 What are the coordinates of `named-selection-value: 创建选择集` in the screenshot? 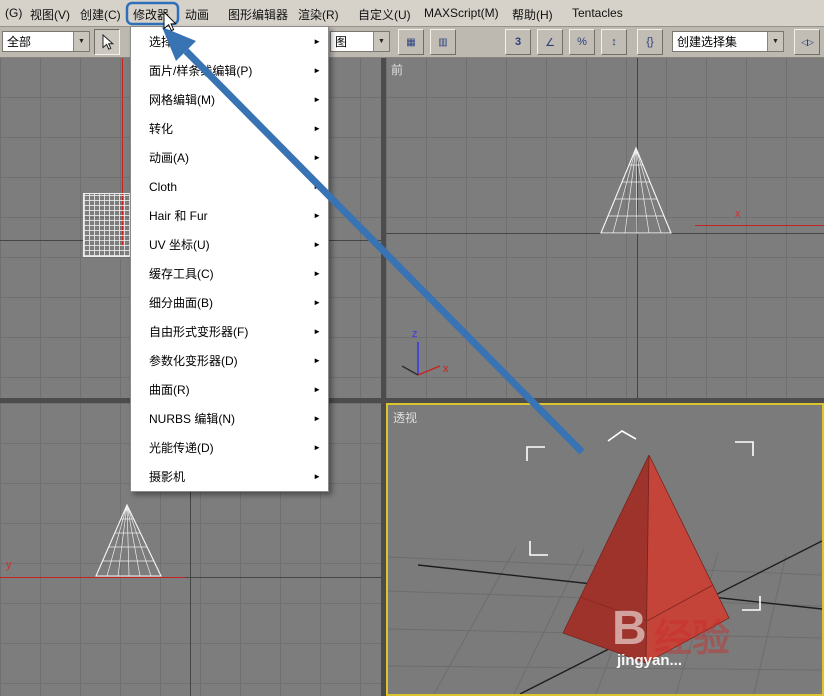 It's located at (707, 42).